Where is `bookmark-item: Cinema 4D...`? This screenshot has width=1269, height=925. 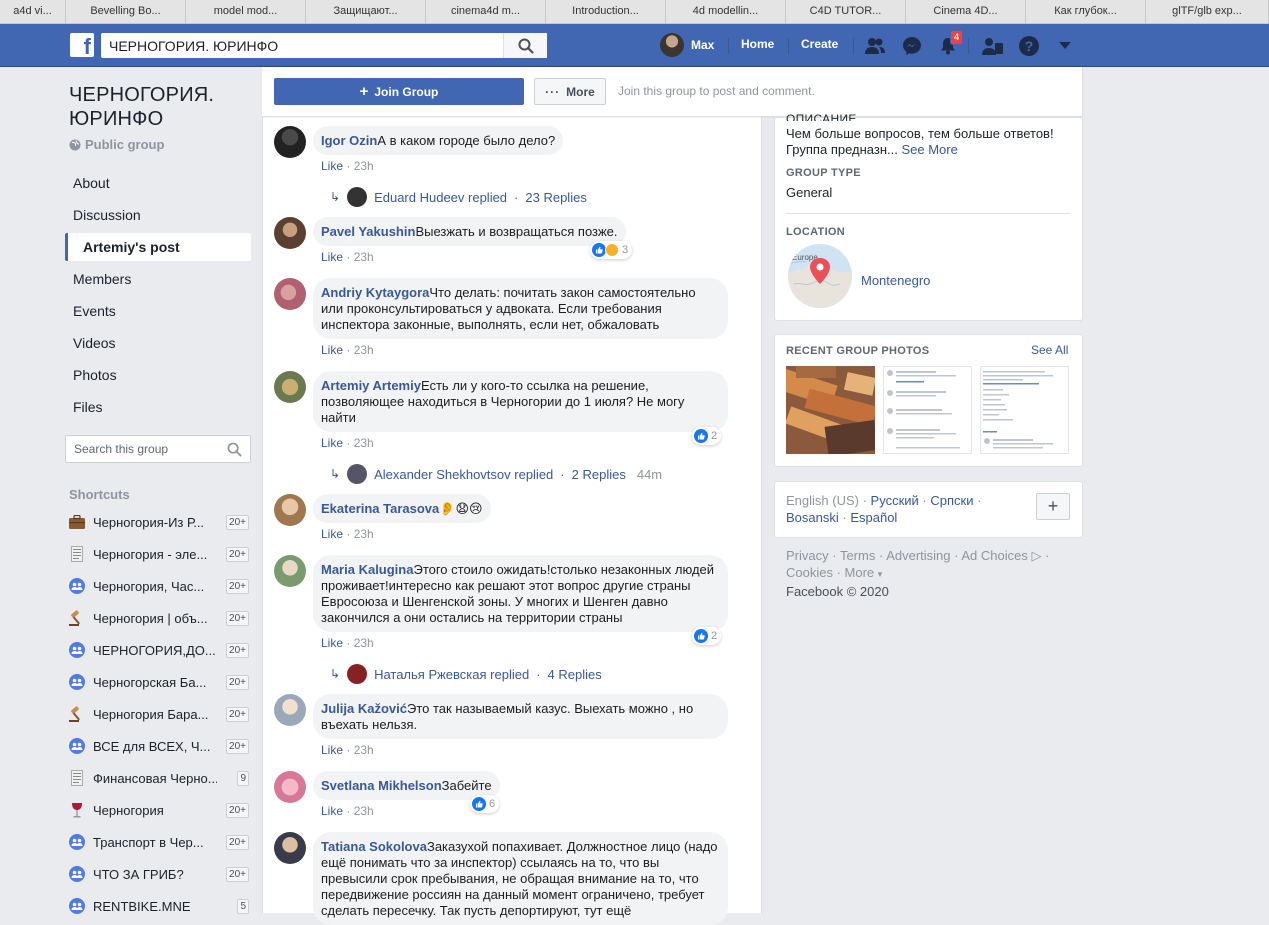
bookmark-item: Cinema 4D... is located at coordinates (966, 12).